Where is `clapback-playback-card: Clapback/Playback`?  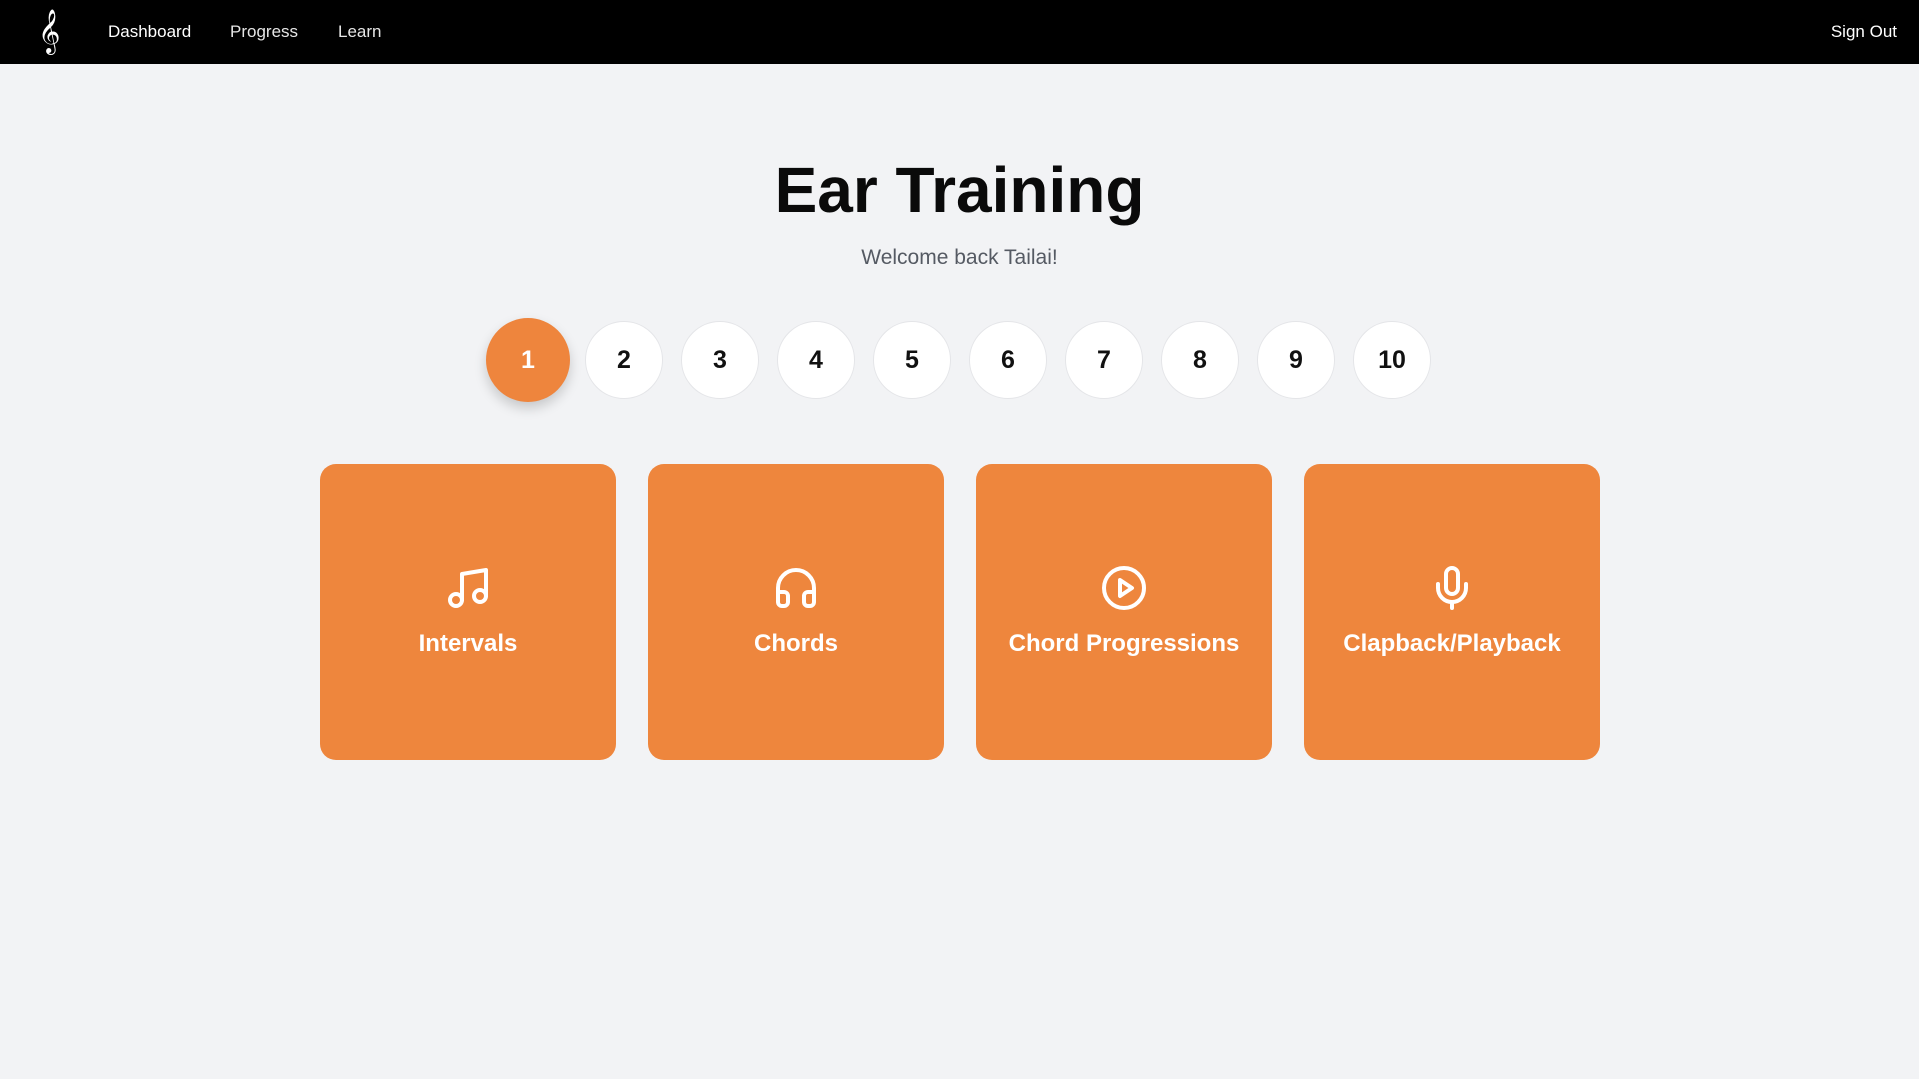
clapback-playback-card: Clapback/Playback is located at coordinates (1452, 612).